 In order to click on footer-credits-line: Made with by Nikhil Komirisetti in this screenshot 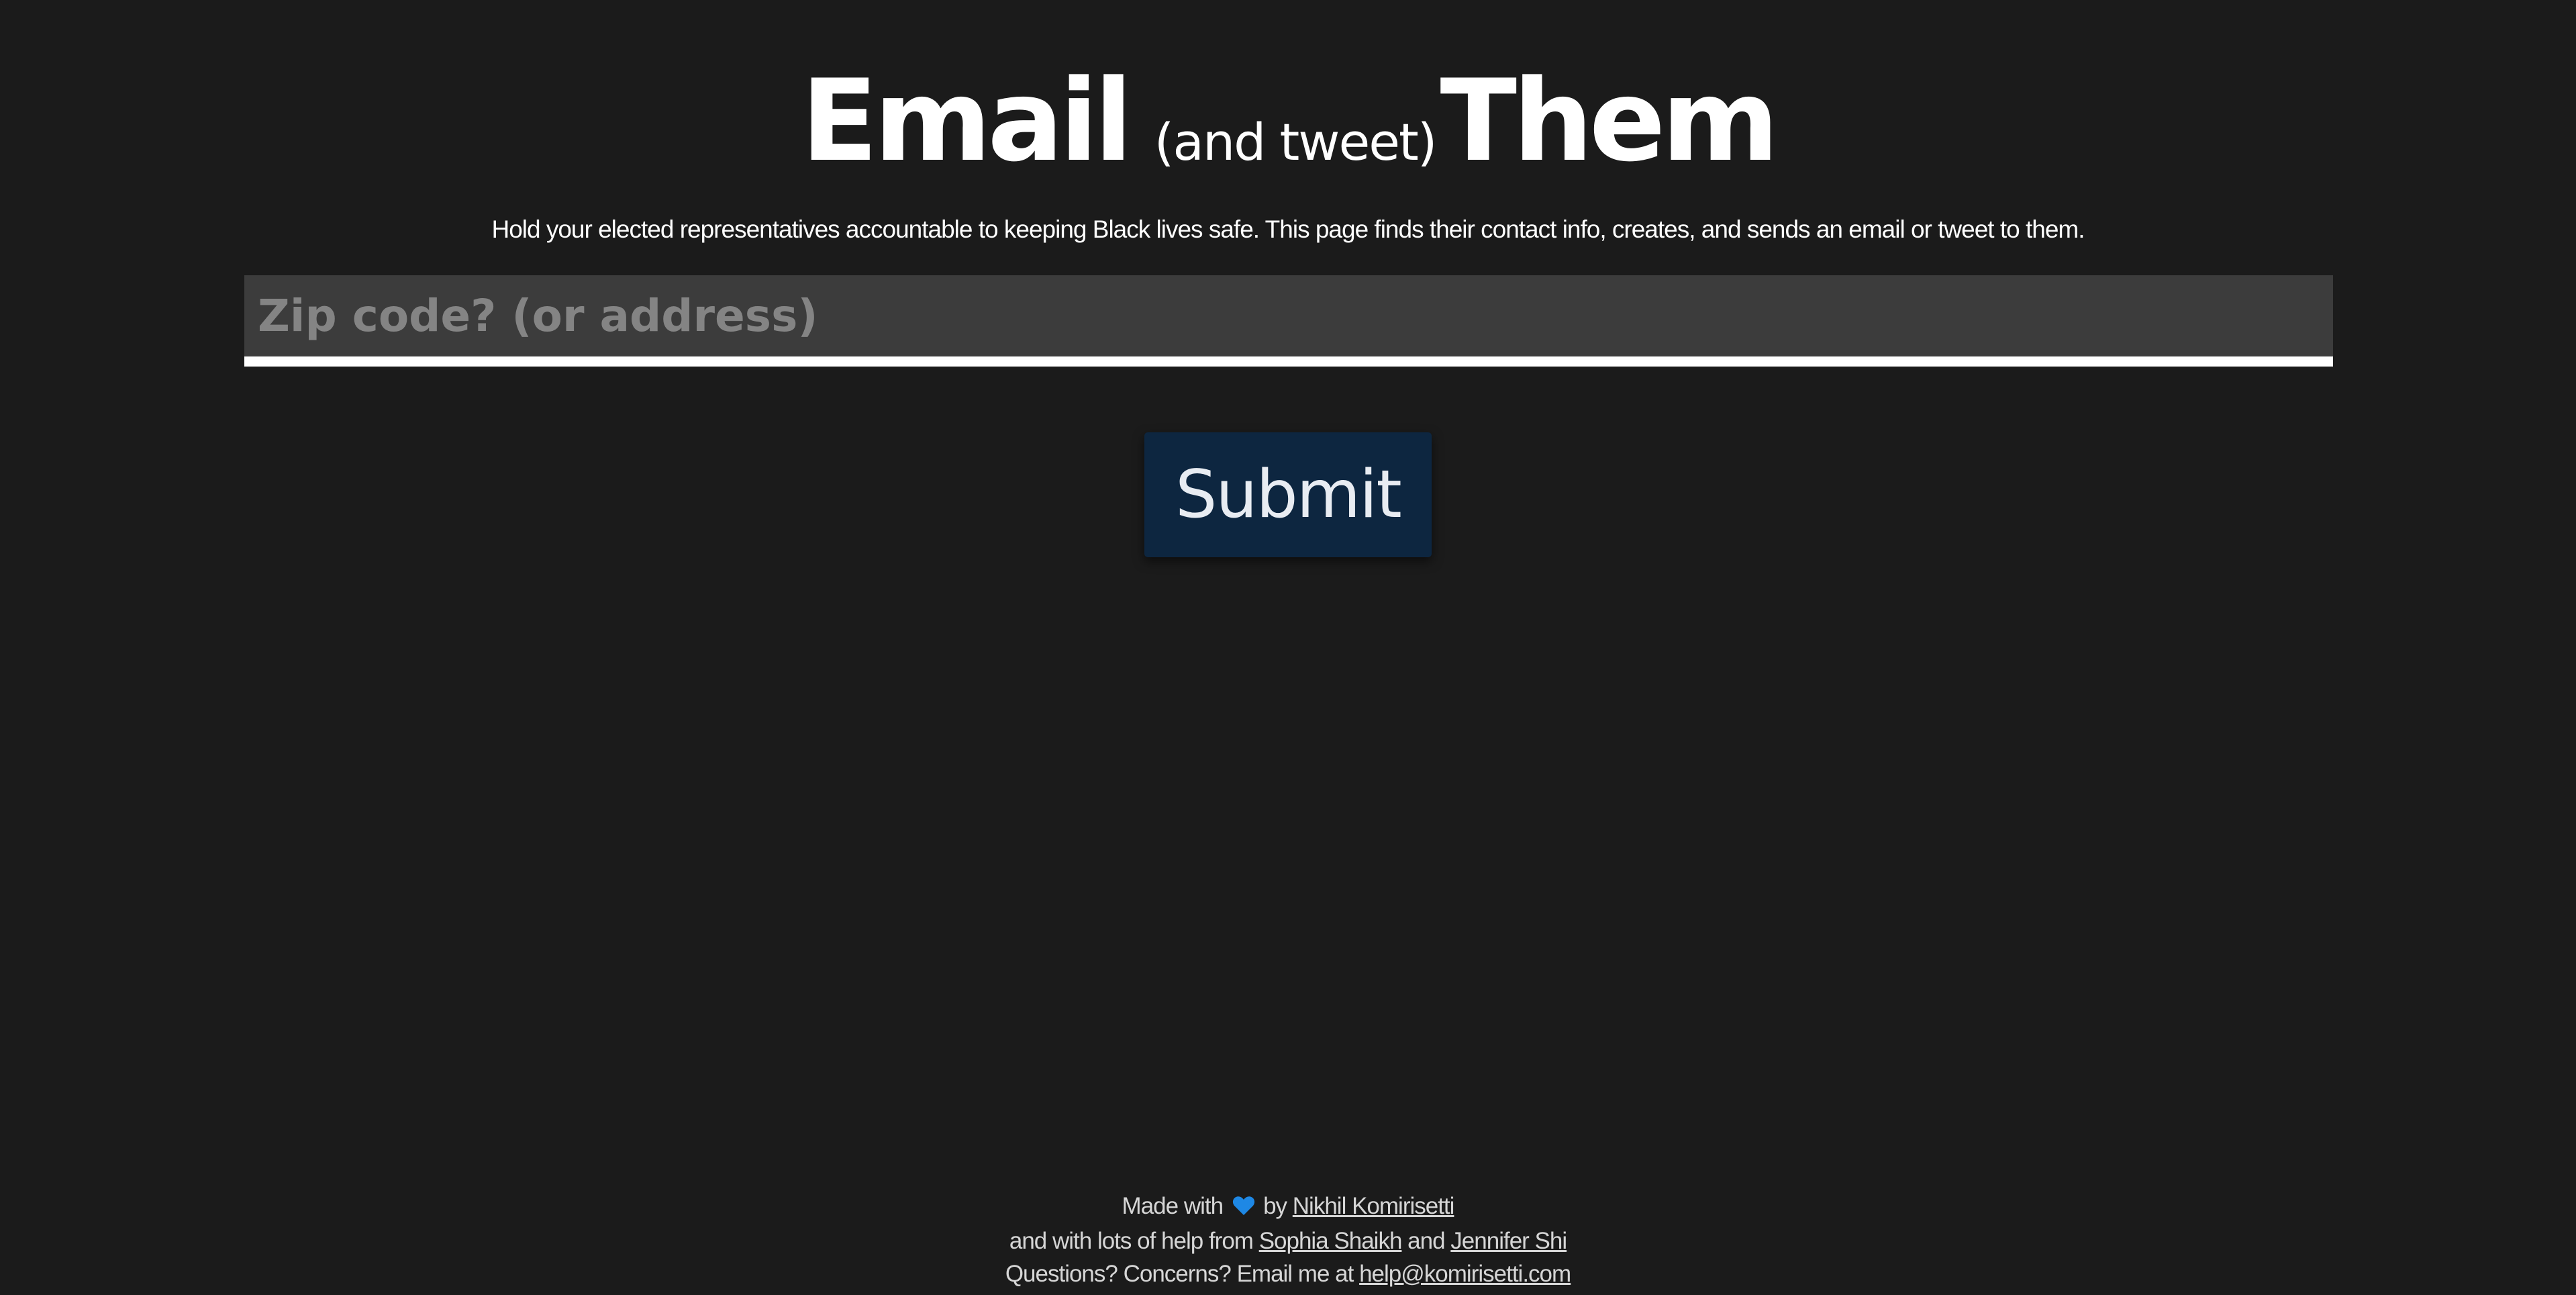, I will do `click(1288, 1208)`.